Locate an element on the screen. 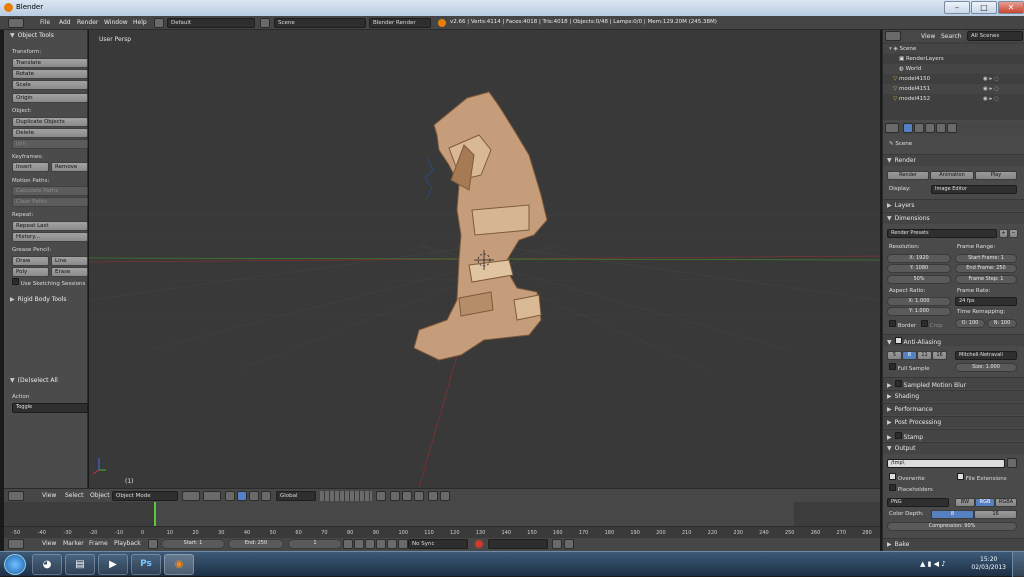 This screenshot has height=577, width=1024. maximize-button: □ is located at coordinates (984, 7).